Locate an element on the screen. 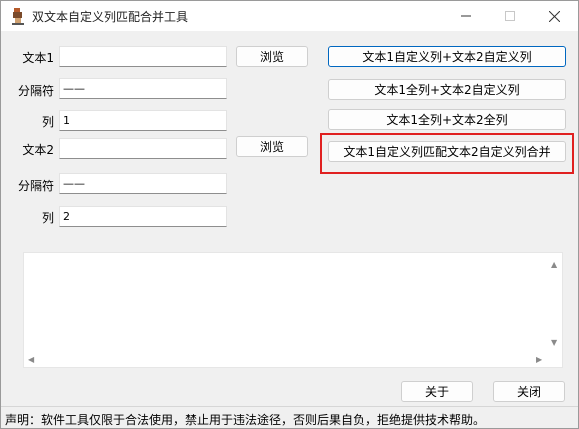  merge-custom-custom-button: 文本1自定义列+文本2自定义列 is located at coordinates (447, 56).